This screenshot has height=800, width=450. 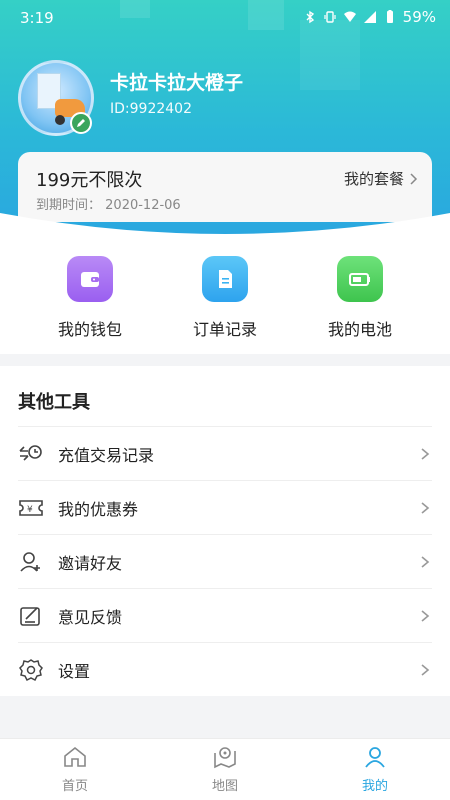 What do you see at coordinates (54, 402) in the screenshot?
I see `section-title: 其他工具` at bounding box center [54, 402].